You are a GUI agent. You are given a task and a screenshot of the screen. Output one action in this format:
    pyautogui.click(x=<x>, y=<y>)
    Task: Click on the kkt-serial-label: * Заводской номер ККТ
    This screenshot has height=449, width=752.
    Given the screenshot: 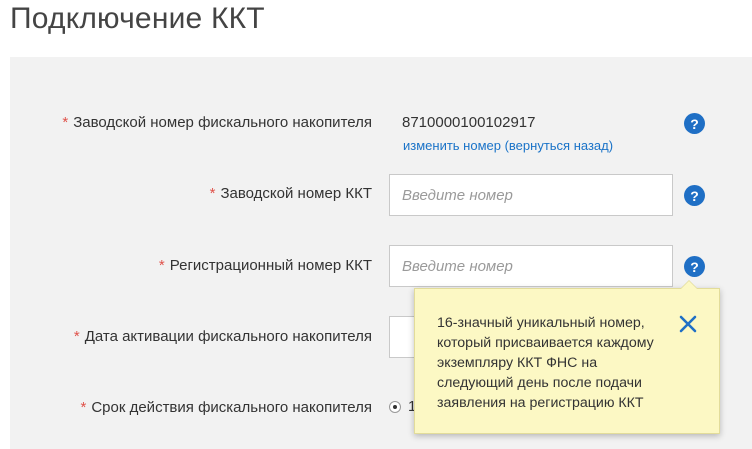 What is the action you would take?
    pyautogui.click(x=291, y=193)
    